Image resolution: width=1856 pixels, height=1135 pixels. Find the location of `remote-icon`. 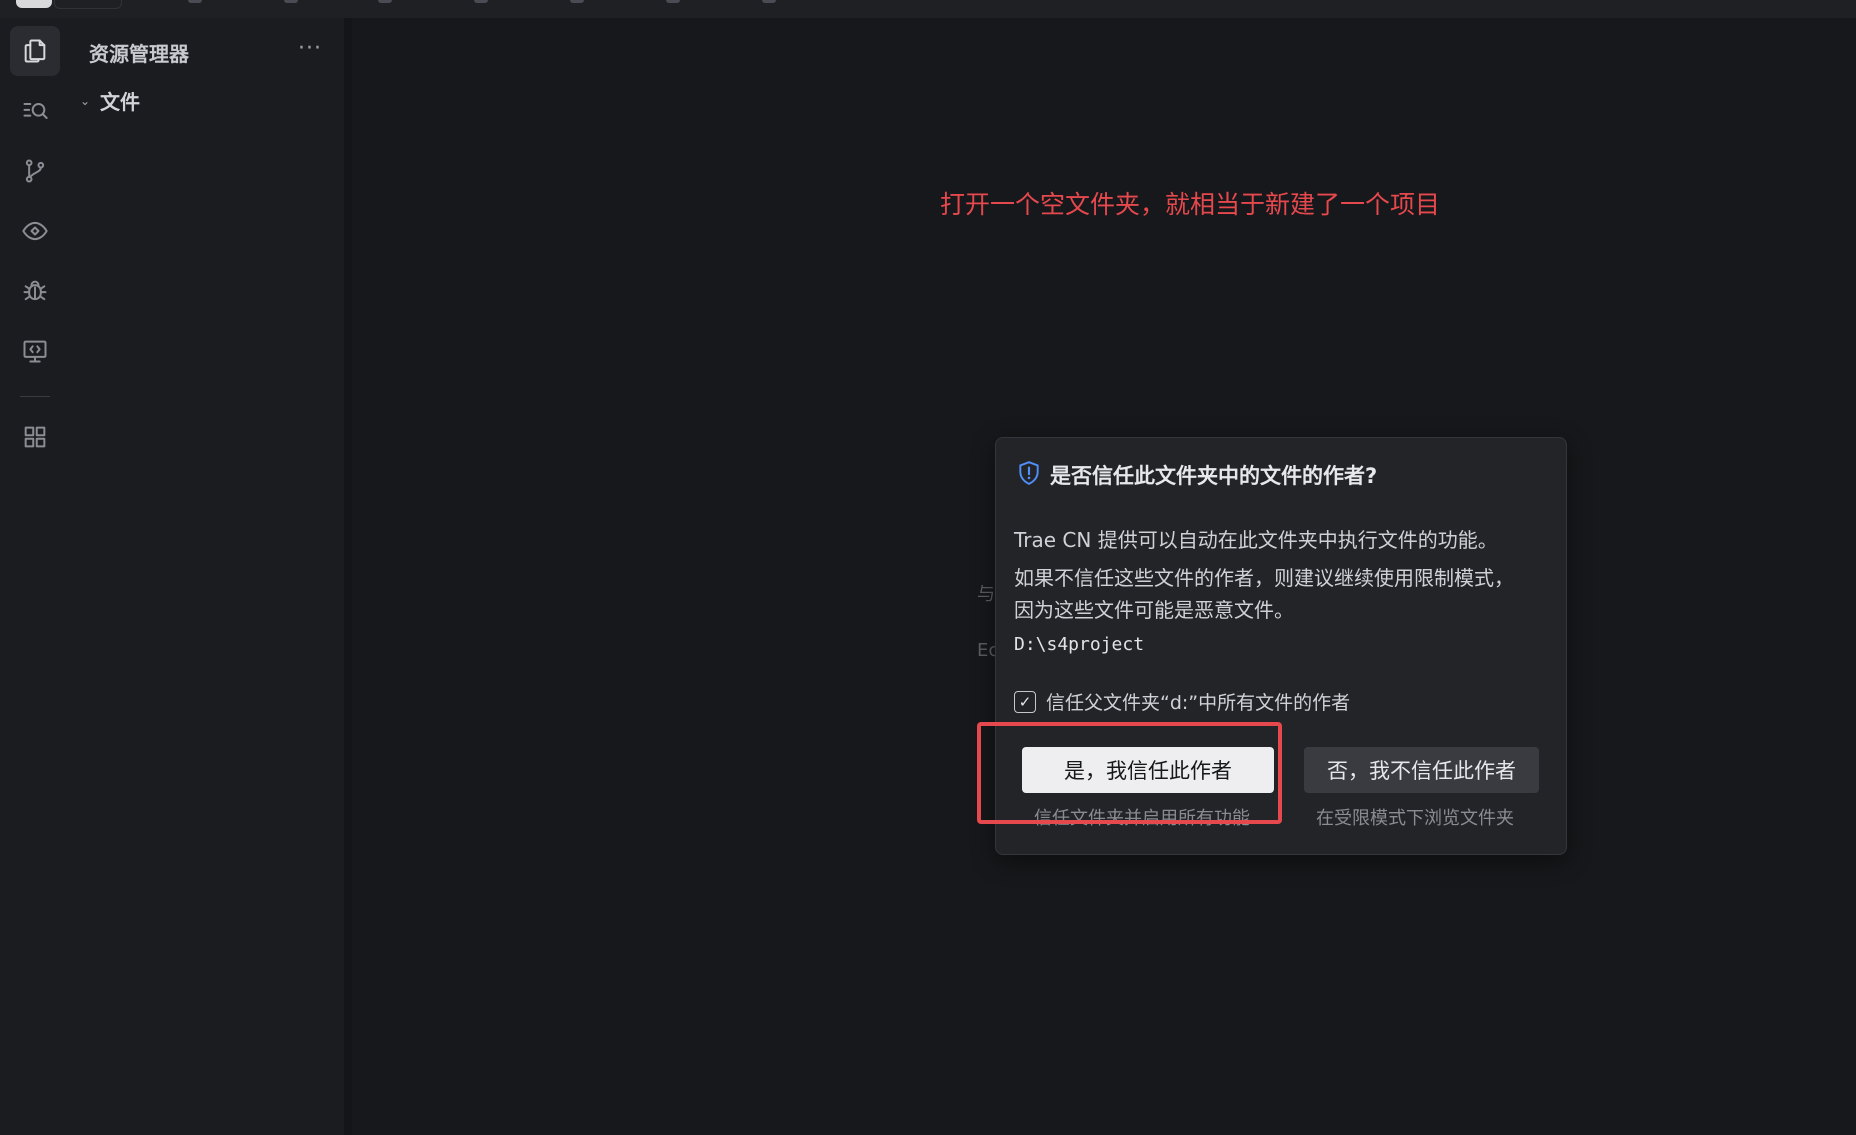

remote-icon is located at coordinates (35, 351).